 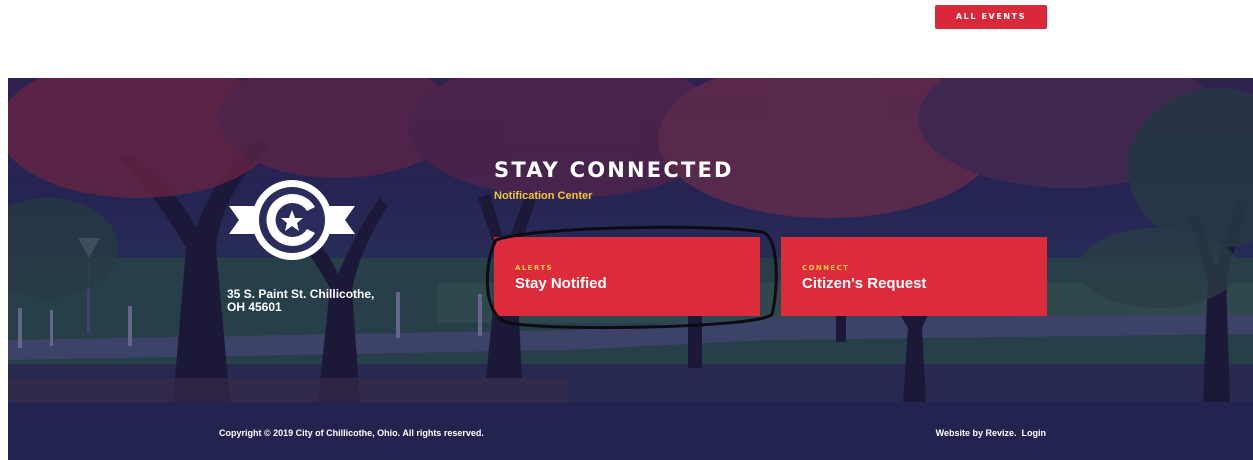 What do you see at coordinates (543, 196) in the screenshot?
I see `section-subtitle: Notification Center` at bounding box center [543, 196].